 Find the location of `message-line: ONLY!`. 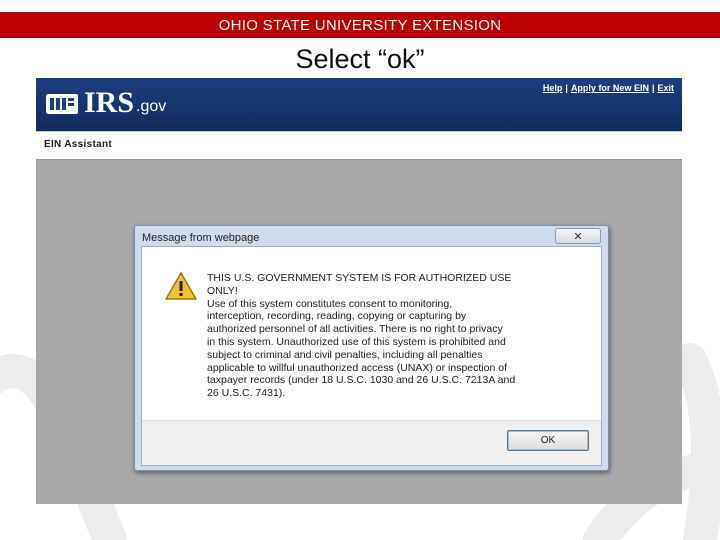

message-line: ONLY! is located at coordinates (222, 290).